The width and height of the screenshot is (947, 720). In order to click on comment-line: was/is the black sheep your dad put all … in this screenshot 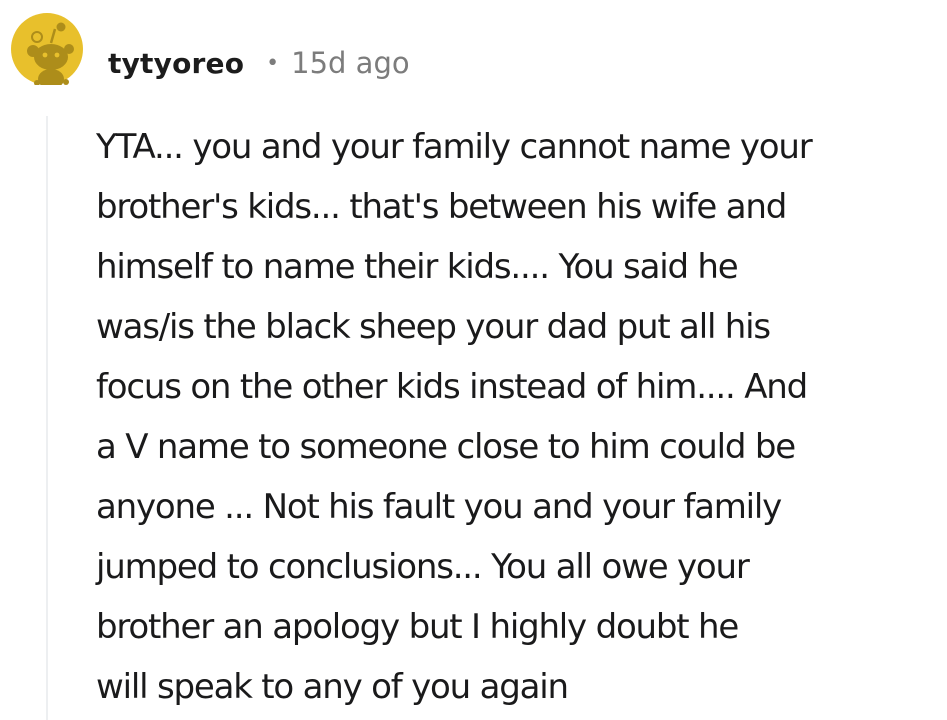, I will do `click(433, 327)`.